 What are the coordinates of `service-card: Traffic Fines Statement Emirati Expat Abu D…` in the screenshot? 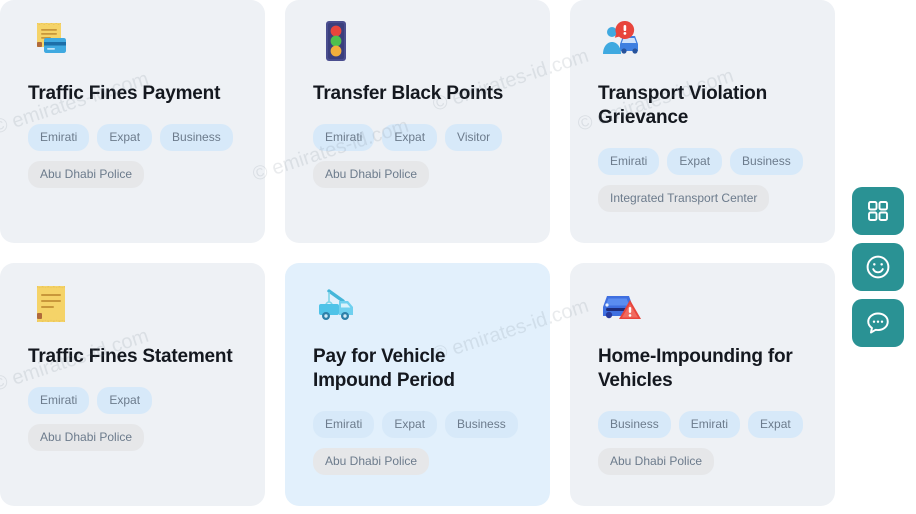 It's located at (132, 384).